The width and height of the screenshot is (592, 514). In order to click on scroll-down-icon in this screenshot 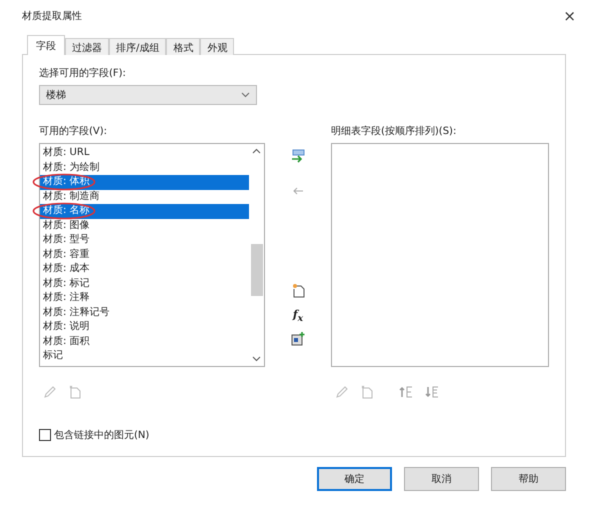, I will do `click(256, 359)`.